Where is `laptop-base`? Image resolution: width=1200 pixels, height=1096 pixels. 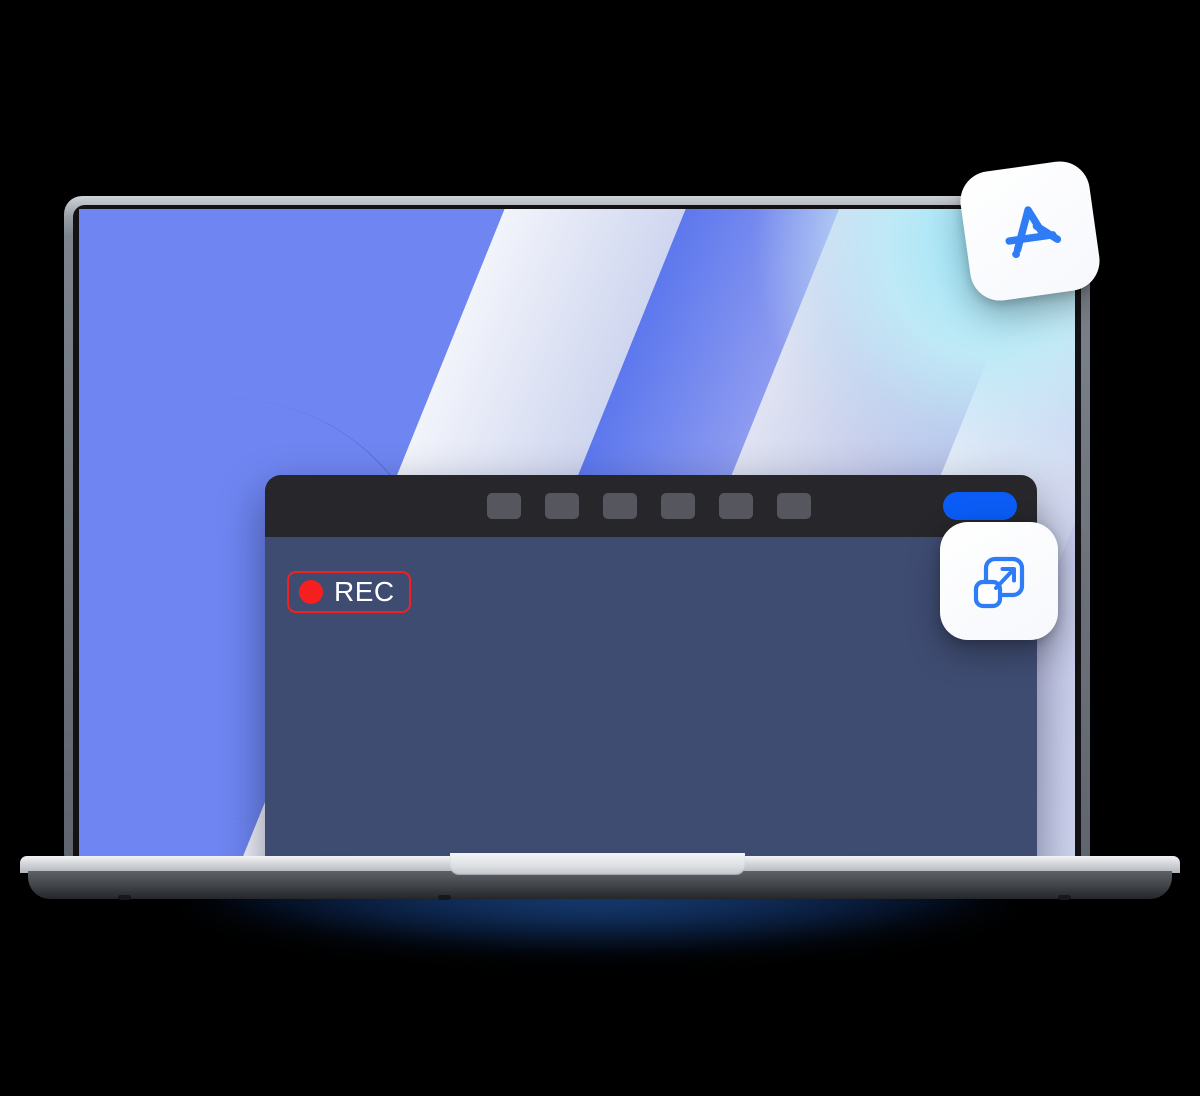 laptop-base is located at coordinates (600, 877).